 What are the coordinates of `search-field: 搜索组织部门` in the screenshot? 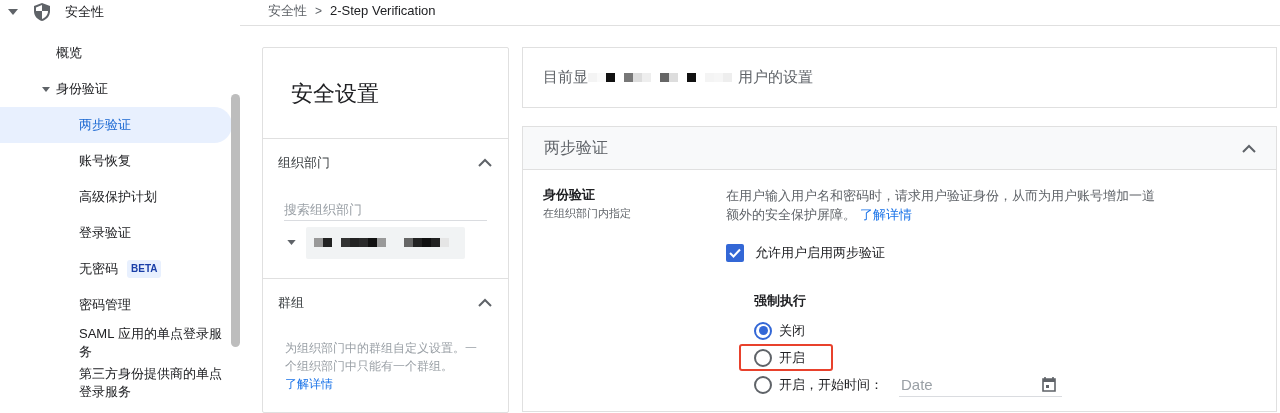 It's located at (385, 209).